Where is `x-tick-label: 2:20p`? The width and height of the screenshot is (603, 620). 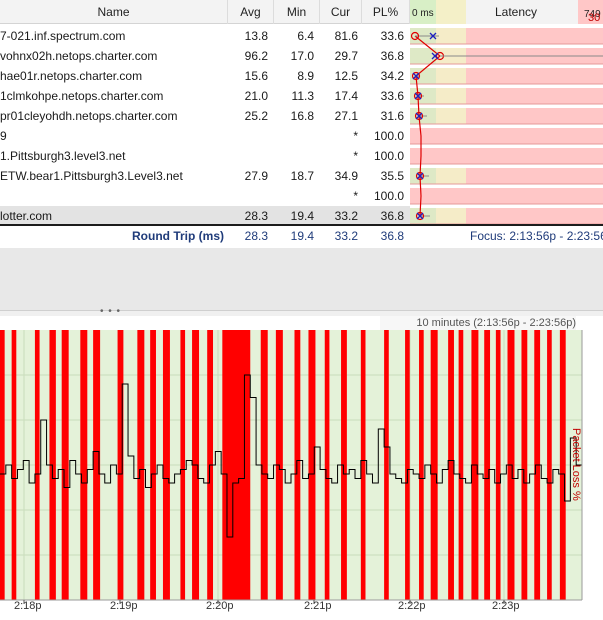
x-tick-label: 2:20p is located at coordinates (220, 606).